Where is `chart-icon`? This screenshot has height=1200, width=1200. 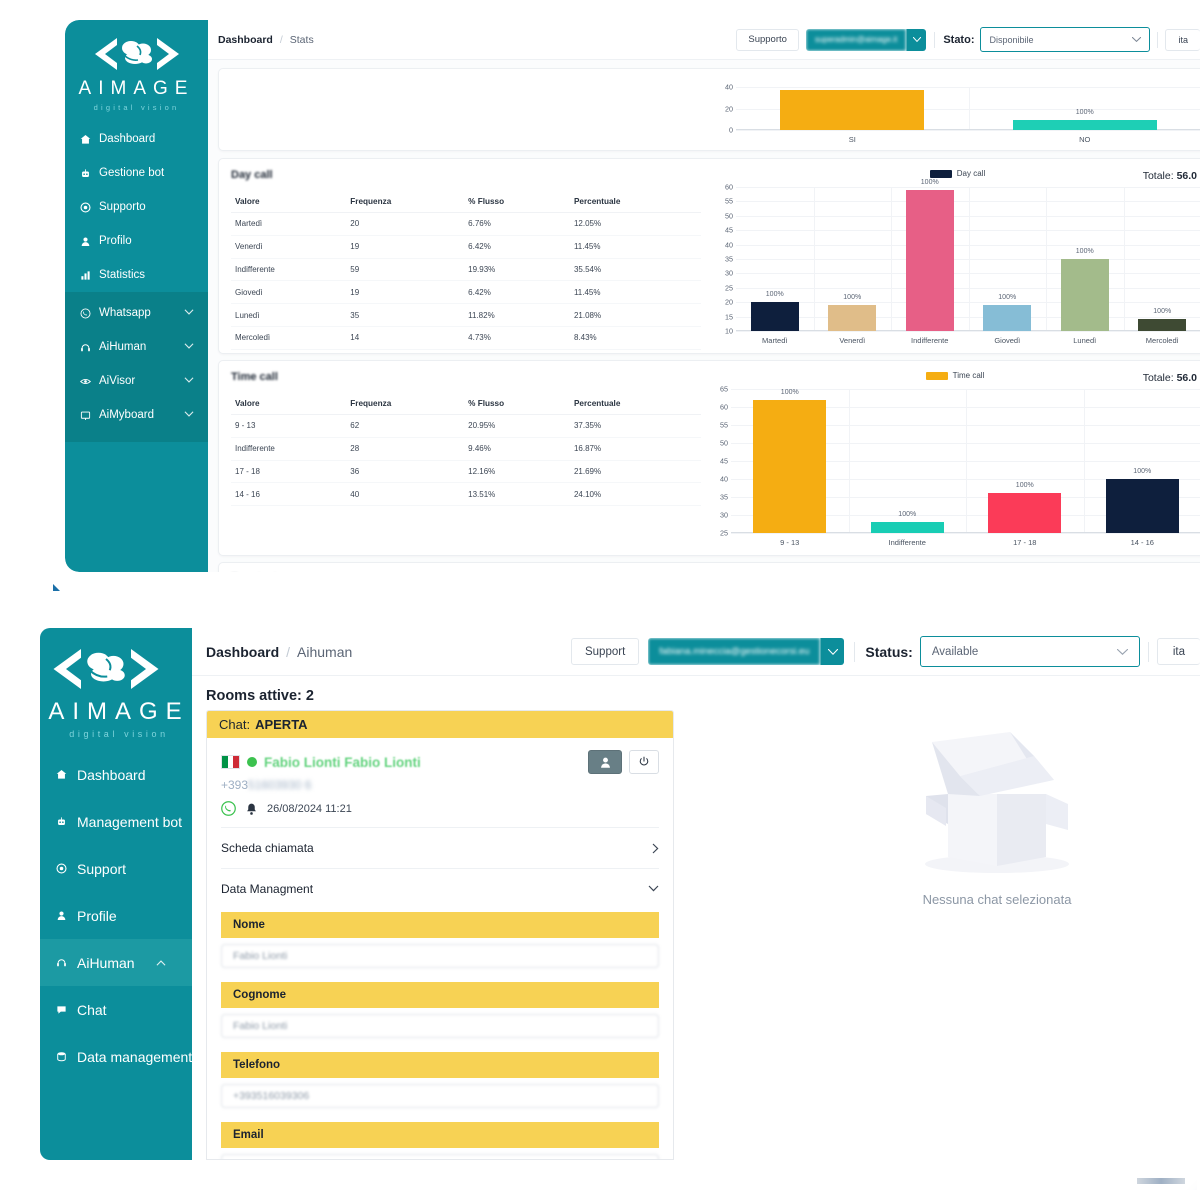
chart-icon is located at coordinates (85, 275).